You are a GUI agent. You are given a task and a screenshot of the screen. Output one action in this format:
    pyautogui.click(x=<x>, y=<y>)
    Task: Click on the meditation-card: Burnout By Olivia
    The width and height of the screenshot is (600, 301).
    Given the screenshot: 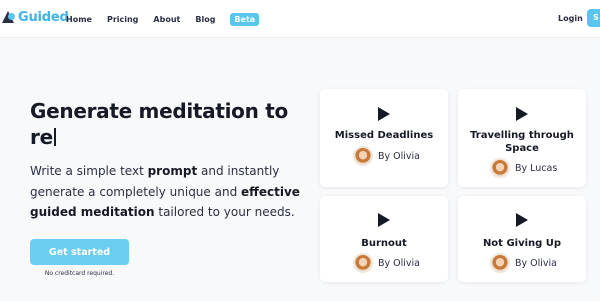 What is the action you would take?
    pyautogui.click(x=384, y=239)
    